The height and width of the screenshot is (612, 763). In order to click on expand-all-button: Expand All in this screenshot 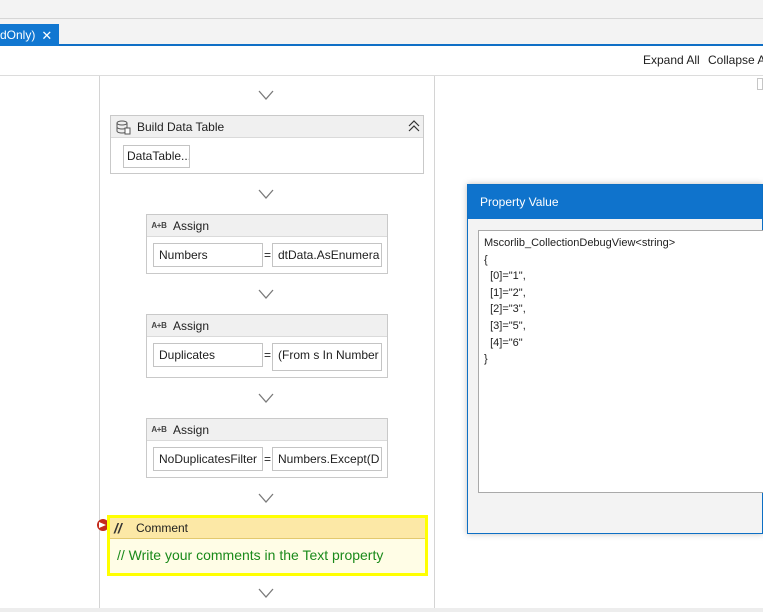, I will do `click(671, 60)`.